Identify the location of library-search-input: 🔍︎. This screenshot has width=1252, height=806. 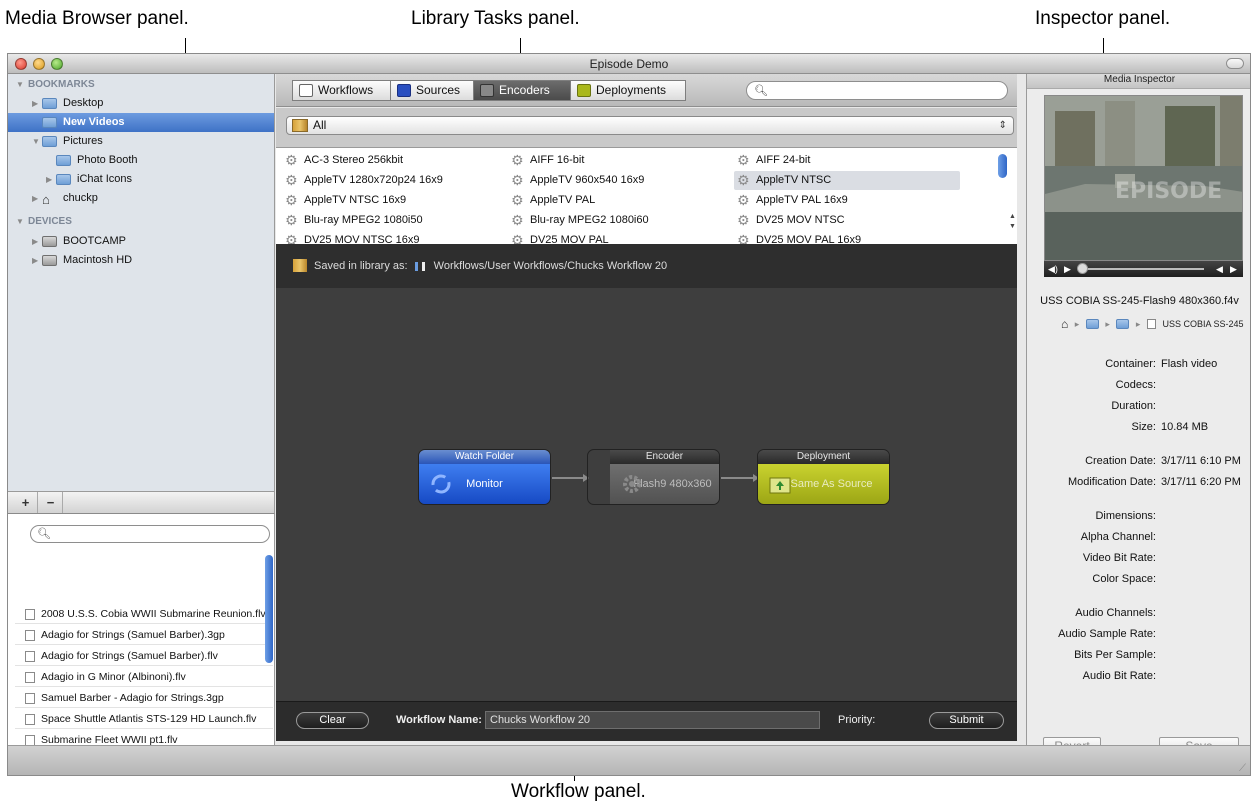
(877, 90).